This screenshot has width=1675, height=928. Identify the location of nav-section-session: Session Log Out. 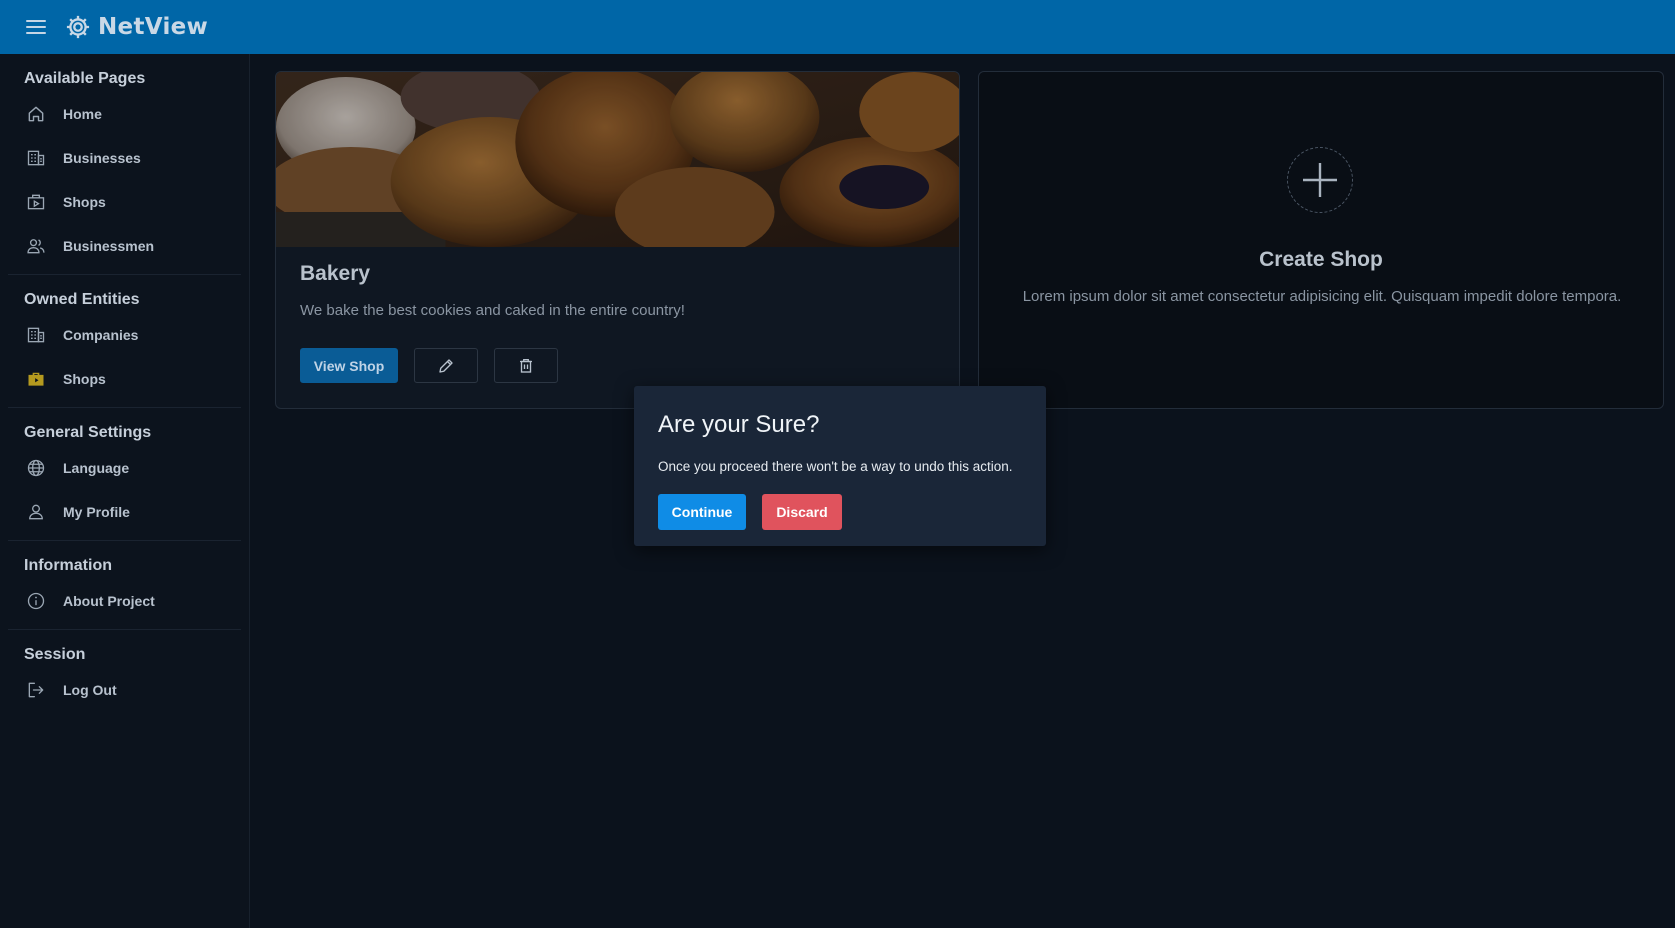
(124, 674).